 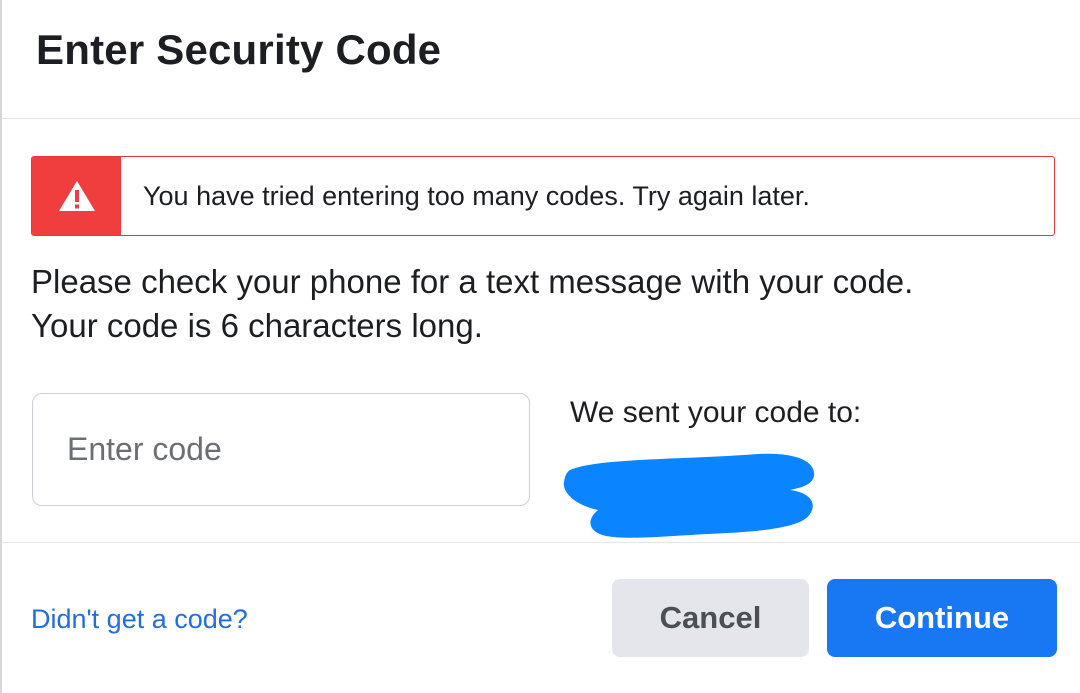 What do you see at coordinates (942, 618) in the screenshot?
I see `continue-button: Continue` at bounding box center [942, 618].